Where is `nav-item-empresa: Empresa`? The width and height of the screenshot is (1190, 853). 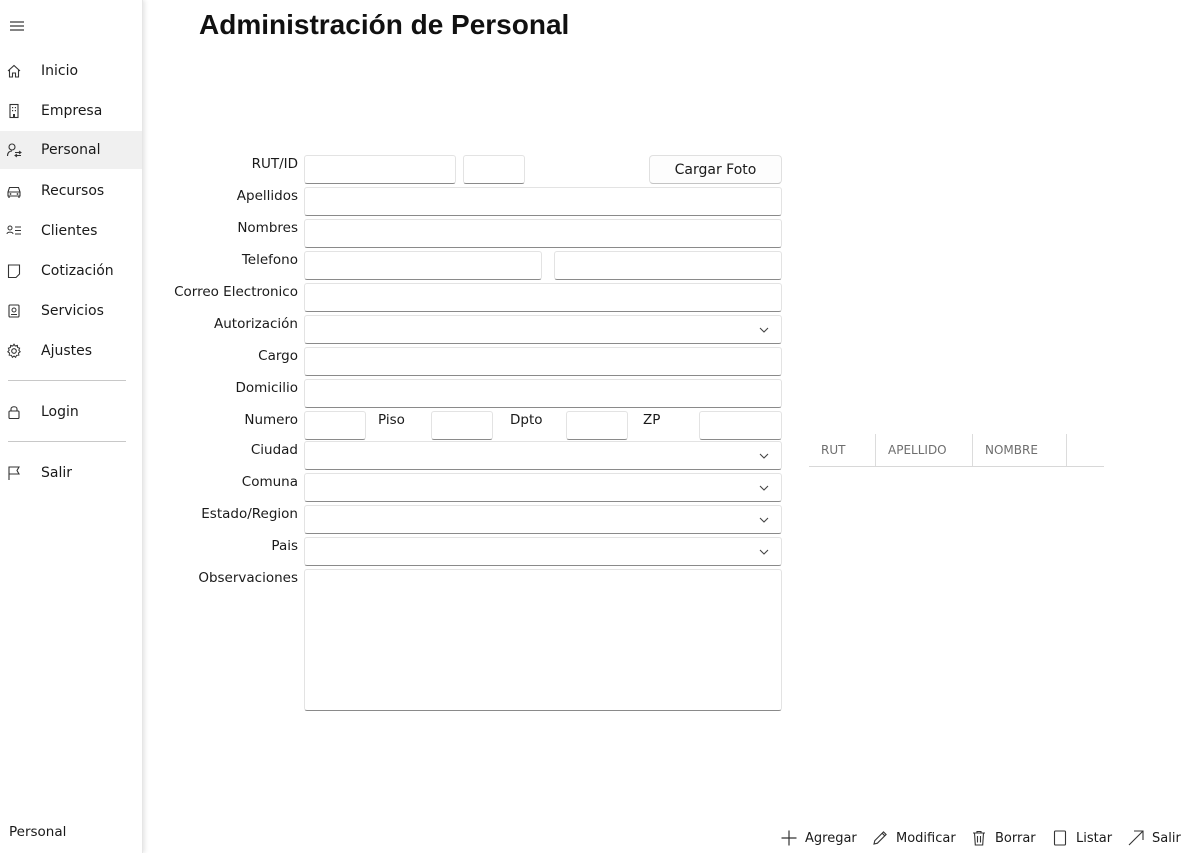
nav-item-empresa: Empresa is located at coordinates (71, 111).